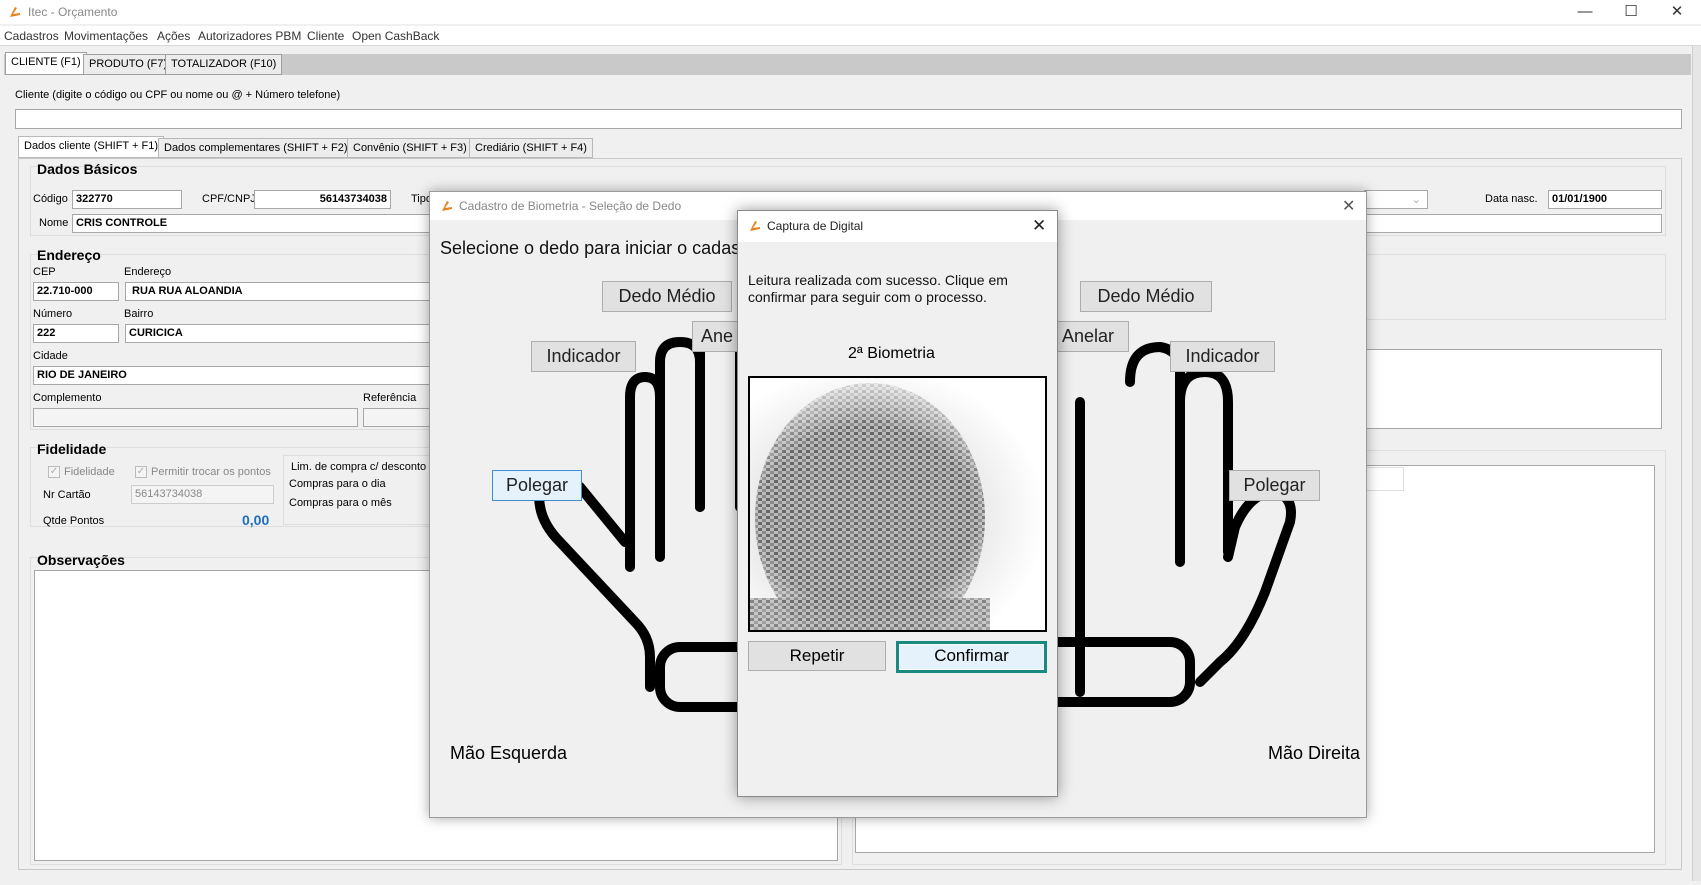 Image resolution: width=1701 pixels, height=885 pixels. What do you see at coordinates (127, 199) in the screenshot?
I see `codigo-field: 322770` at bounding box center [127, 199].